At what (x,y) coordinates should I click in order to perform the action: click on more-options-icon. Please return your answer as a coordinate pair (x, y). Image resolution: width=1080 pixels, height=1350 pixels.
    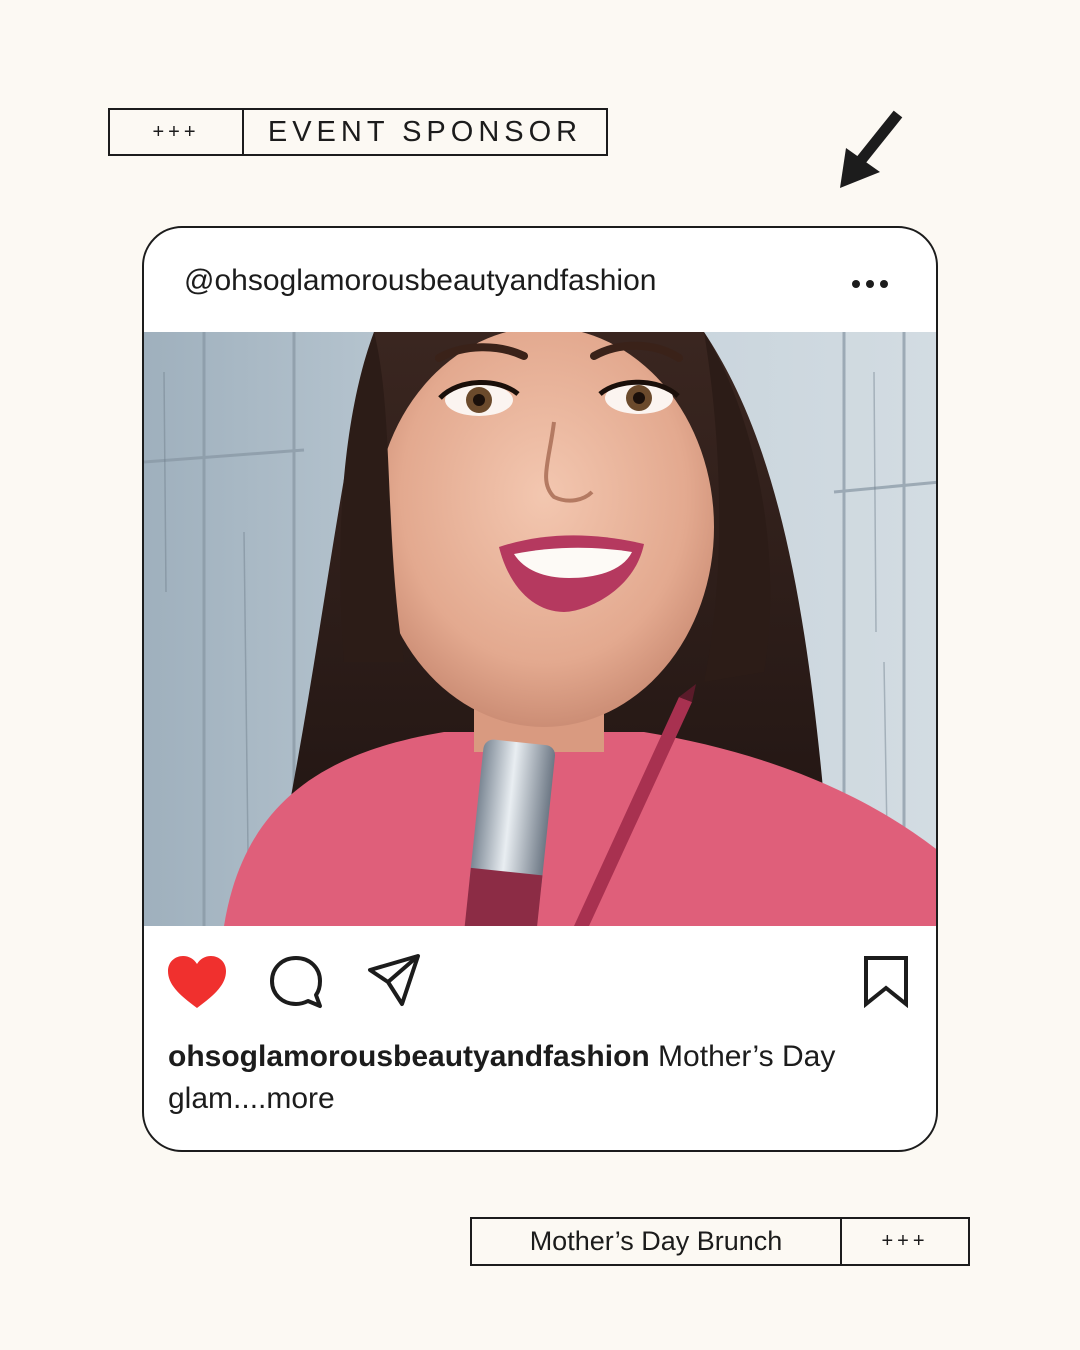
    Looking at the image, I should click on (870, 285).